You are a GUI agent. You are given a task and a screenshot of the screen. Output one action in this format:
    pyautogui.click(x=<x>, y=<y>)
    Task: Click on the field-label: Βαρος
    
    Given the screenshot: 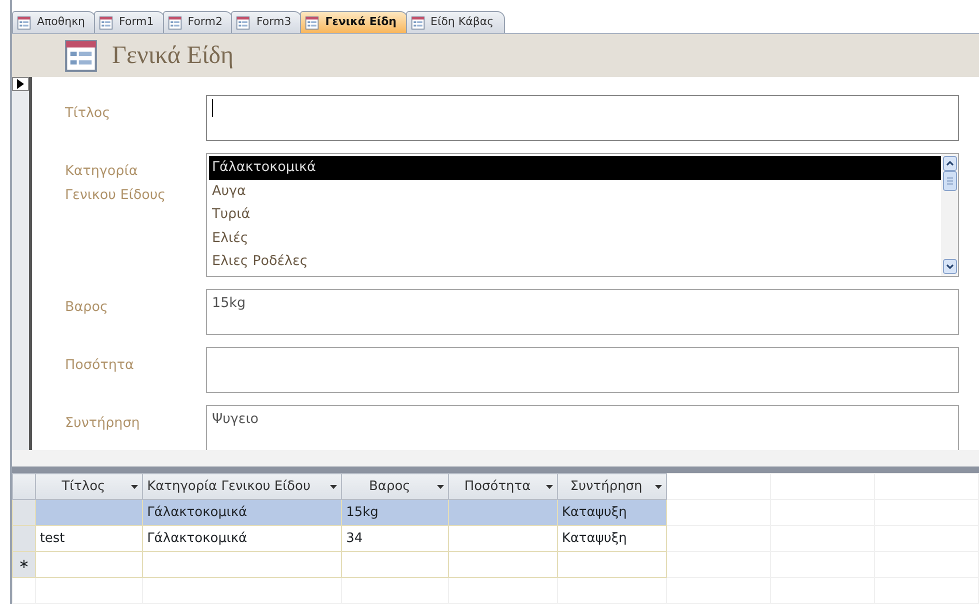 What is the action you would take?
    pyautogui.click(x=87, y=308)
    